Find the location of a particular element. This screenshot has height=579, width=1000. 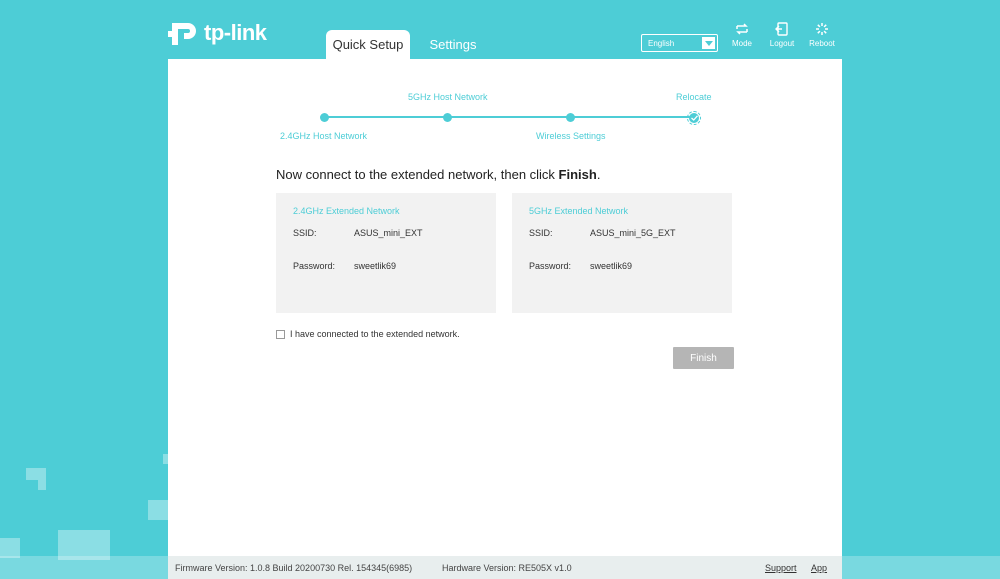

step-label-1: 2.4GHz Host Network is located at coordinates (324, 136).